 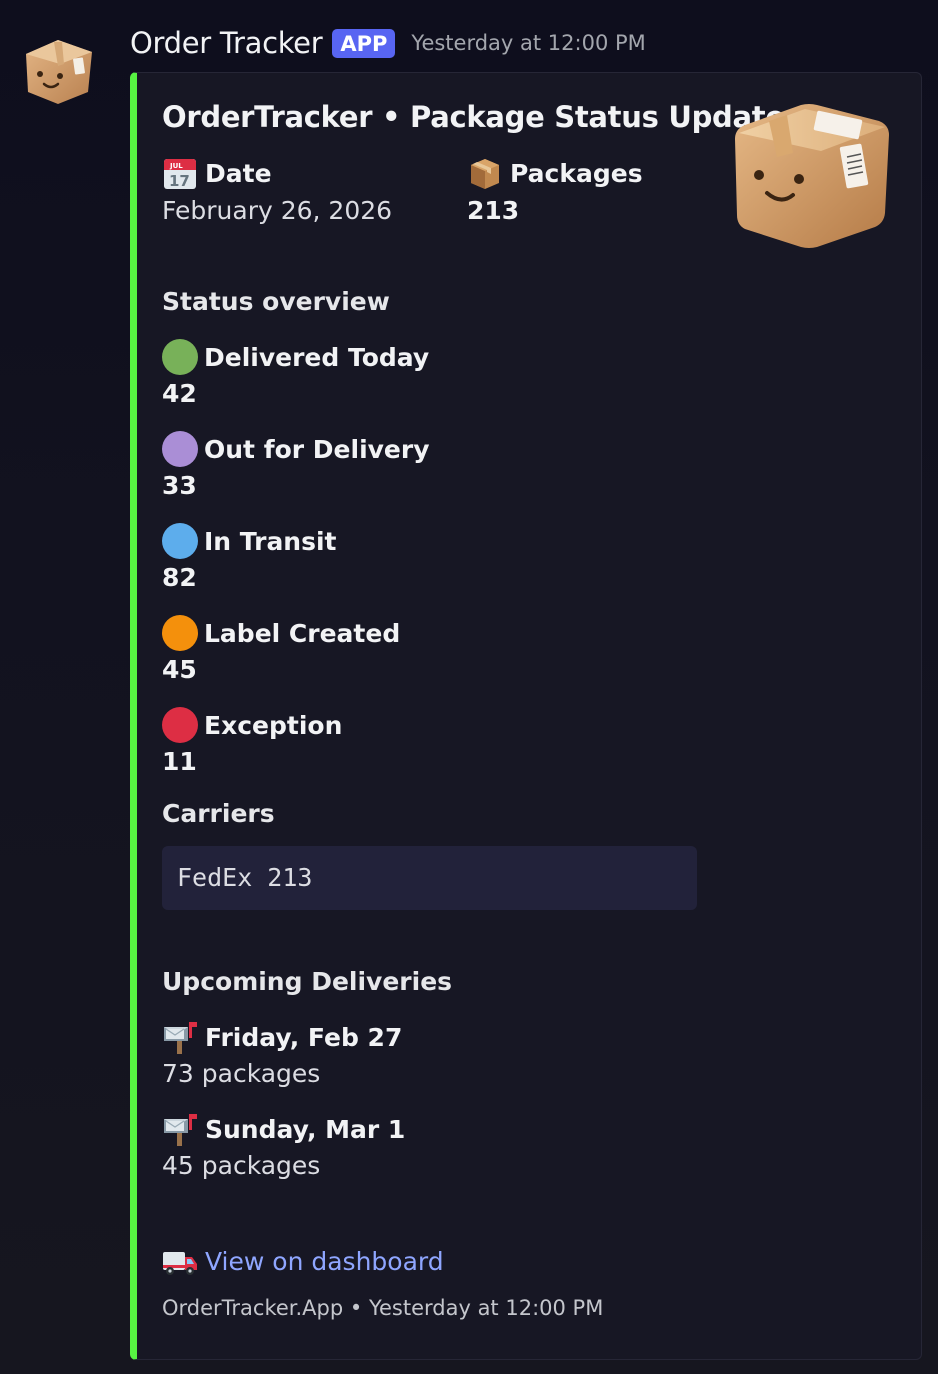 I want to click on app-badge: APP, so click(x=364, y=43).